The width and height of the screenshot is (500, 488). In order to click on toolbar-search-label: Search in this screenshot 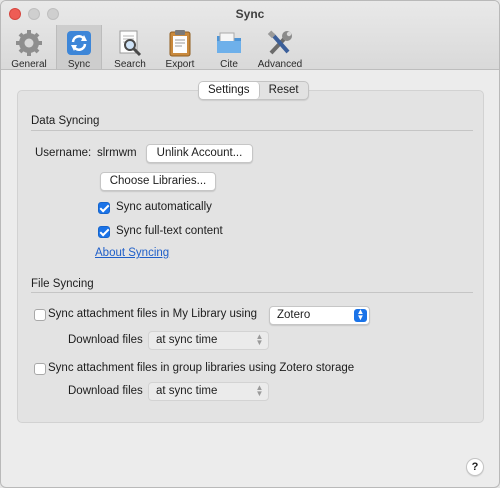, I will do `click(130, 64)`.